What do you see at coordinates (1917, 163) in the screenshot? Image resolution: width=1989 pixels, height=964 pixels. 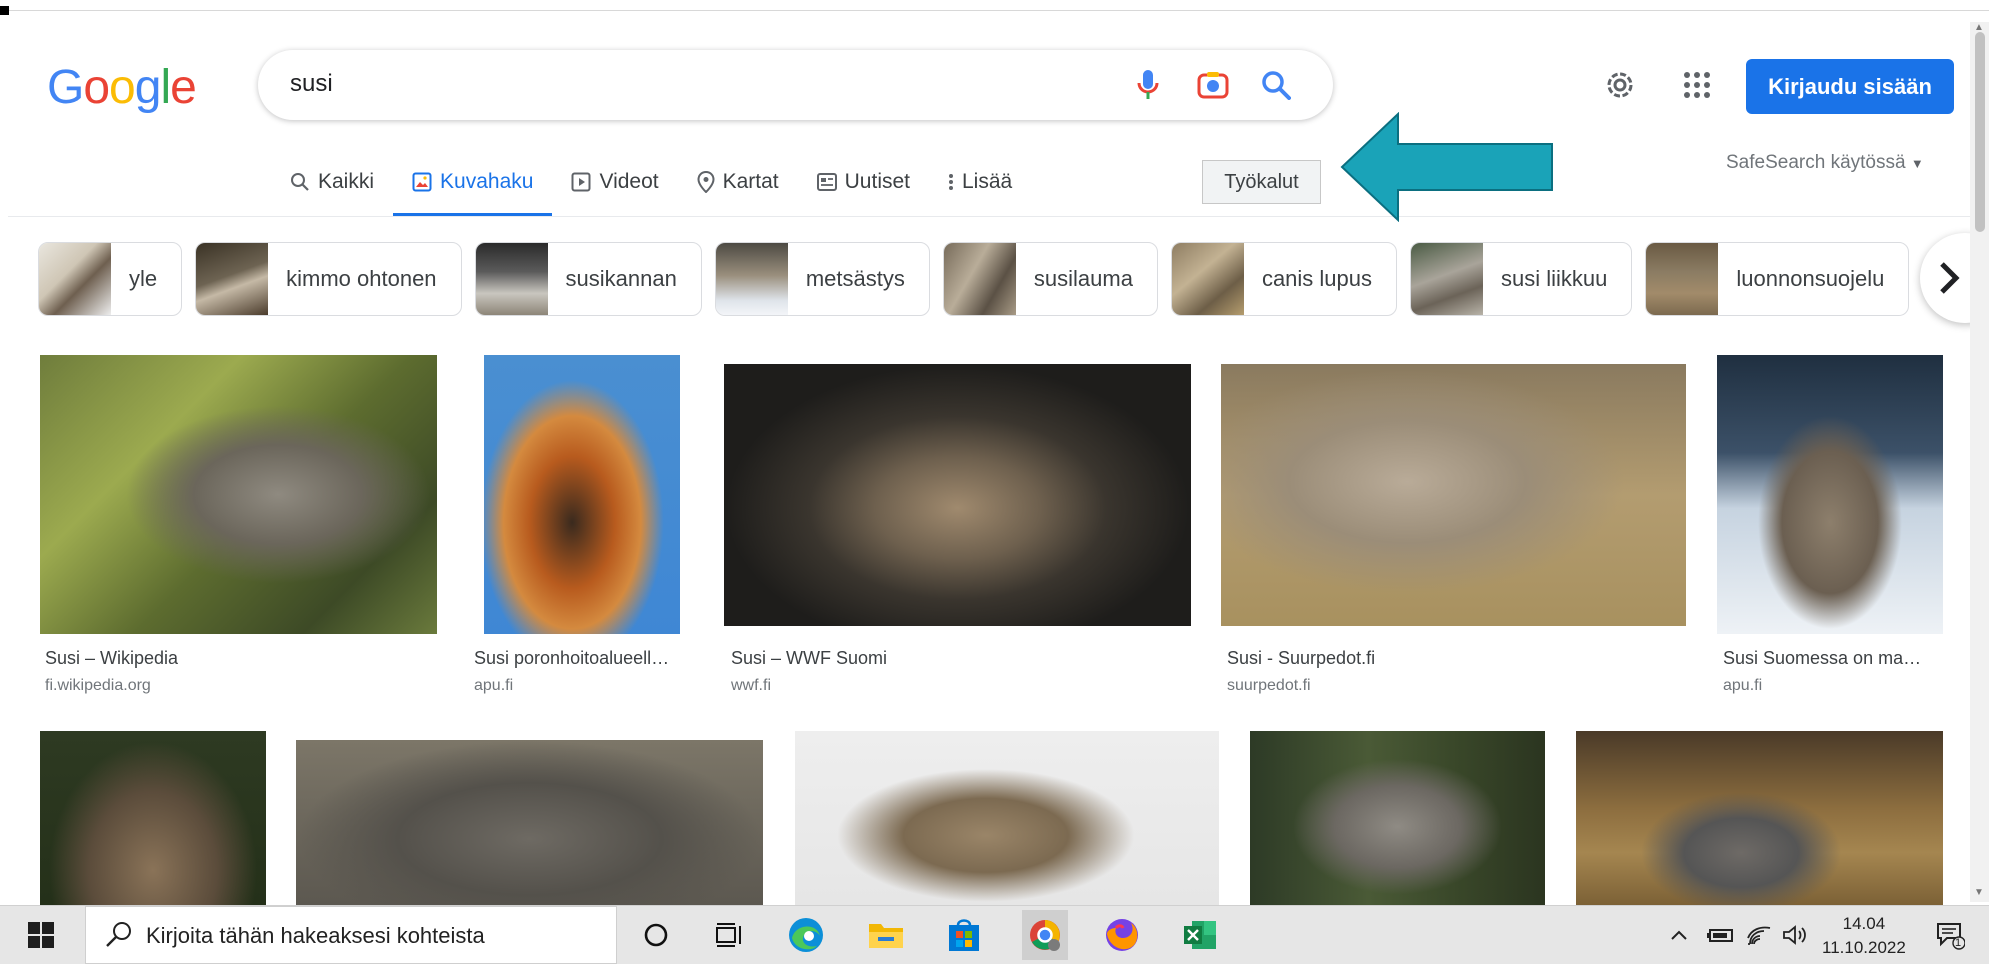 I see `caret-down-icon: ▼` at bounding box center [1917, 163].